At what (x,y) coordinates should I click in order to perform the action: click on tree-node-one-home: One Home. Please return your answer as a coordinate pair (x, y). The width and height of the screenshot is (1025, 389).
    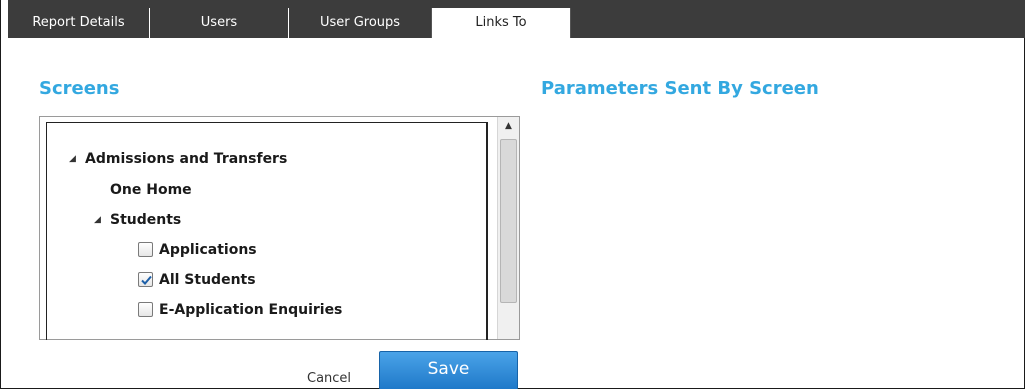
    Looking at the image, I should click on (151, 190).